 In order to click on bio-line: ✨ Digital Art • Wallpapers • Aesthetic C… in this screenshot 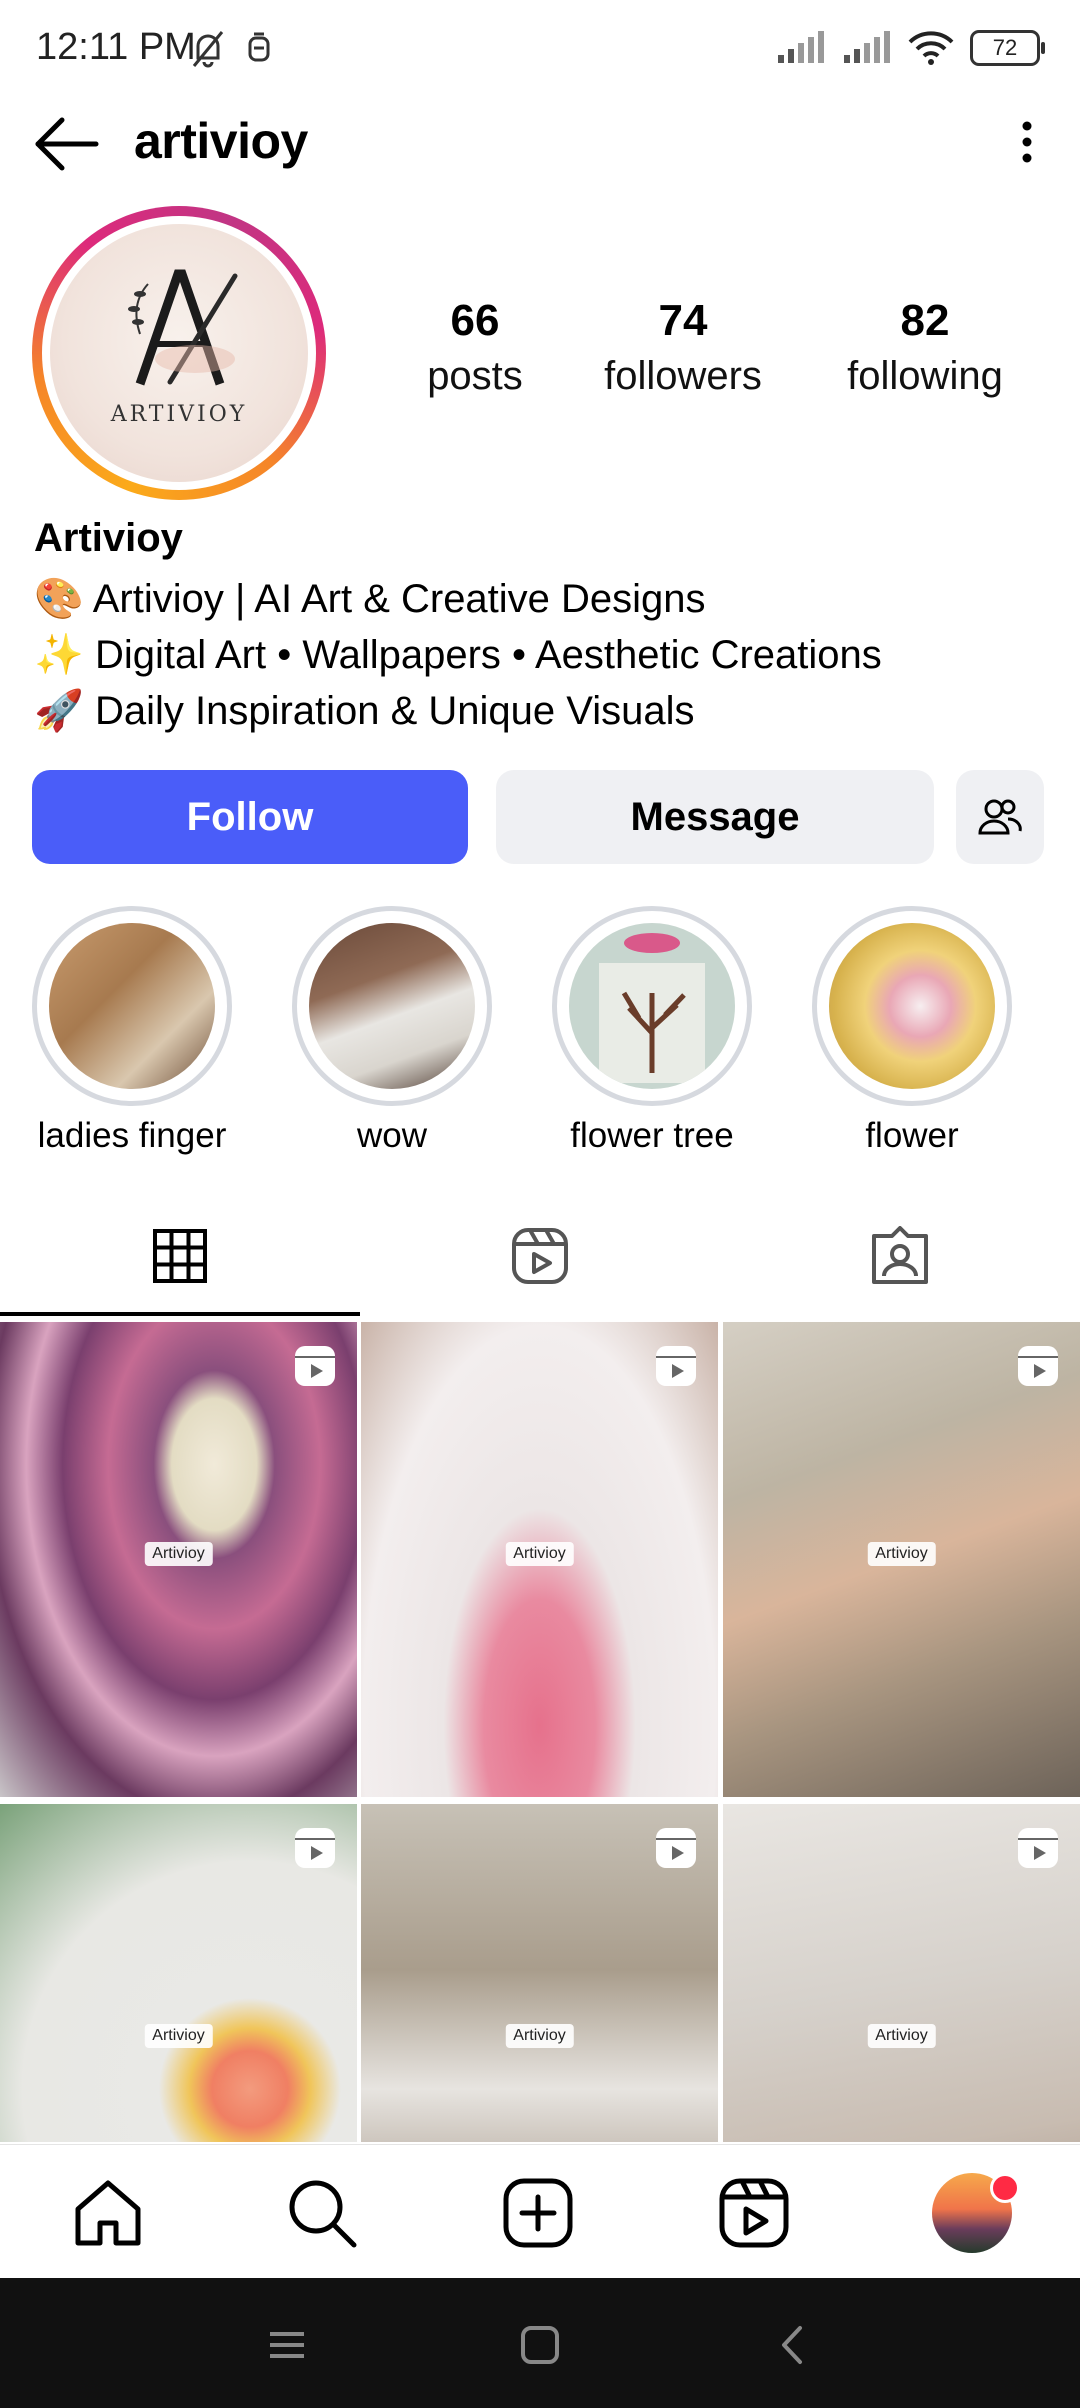, I will do `click(544, 655)`.